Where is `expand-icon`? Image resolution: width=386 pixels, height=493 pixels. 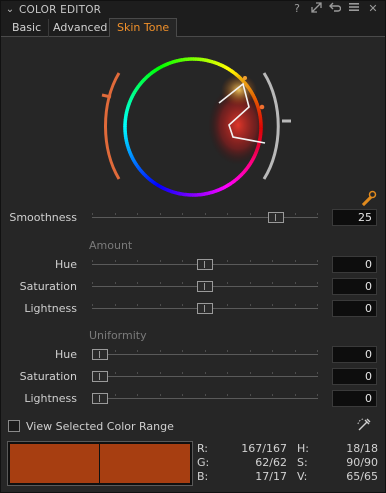
expand-icon is located at coordinates (316, 9).